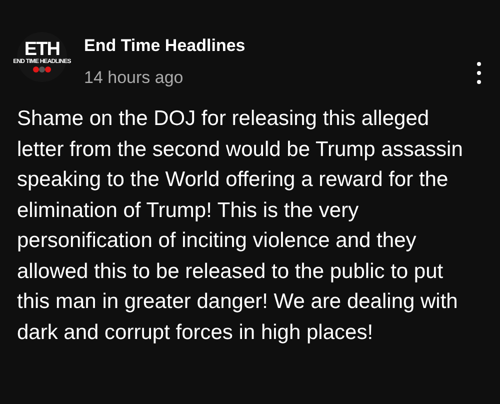  Describe the element at coordinates (42, 50) in the screenshot. I see `logo-text: ETH` at that location.